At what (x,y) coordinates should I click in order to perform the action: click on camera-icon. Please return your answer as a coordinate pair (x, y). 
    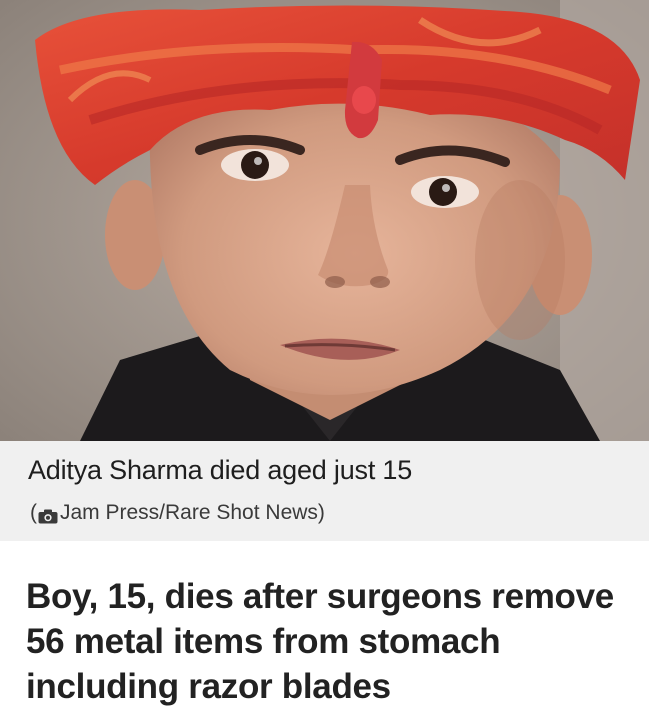
    Looking at the image, I should click on (48, 514).